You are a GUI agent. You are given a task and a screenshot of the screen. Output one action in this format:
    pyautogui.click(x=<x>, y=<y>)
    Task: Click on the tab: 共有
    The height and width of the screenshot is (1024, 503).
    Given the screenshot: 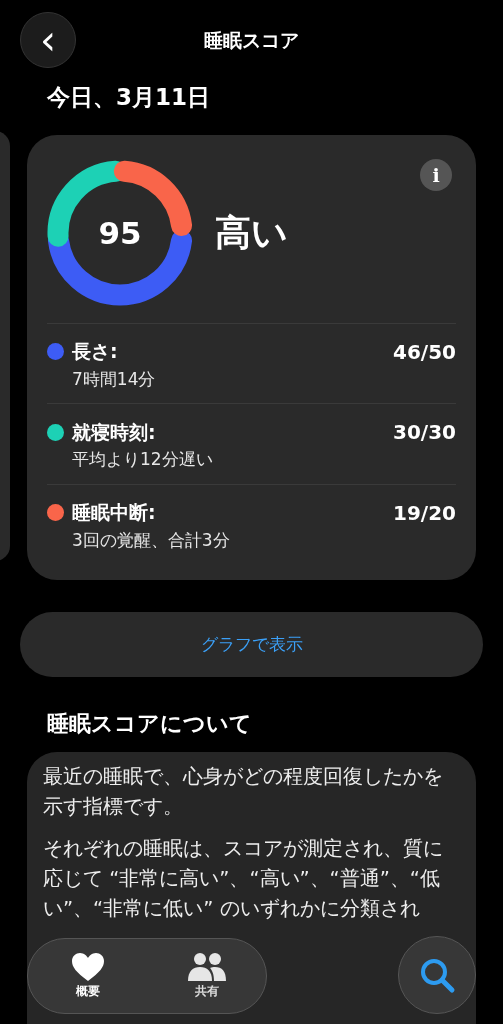 What is the action you would take?
    pyautogui.click(x=206, y=976)
    